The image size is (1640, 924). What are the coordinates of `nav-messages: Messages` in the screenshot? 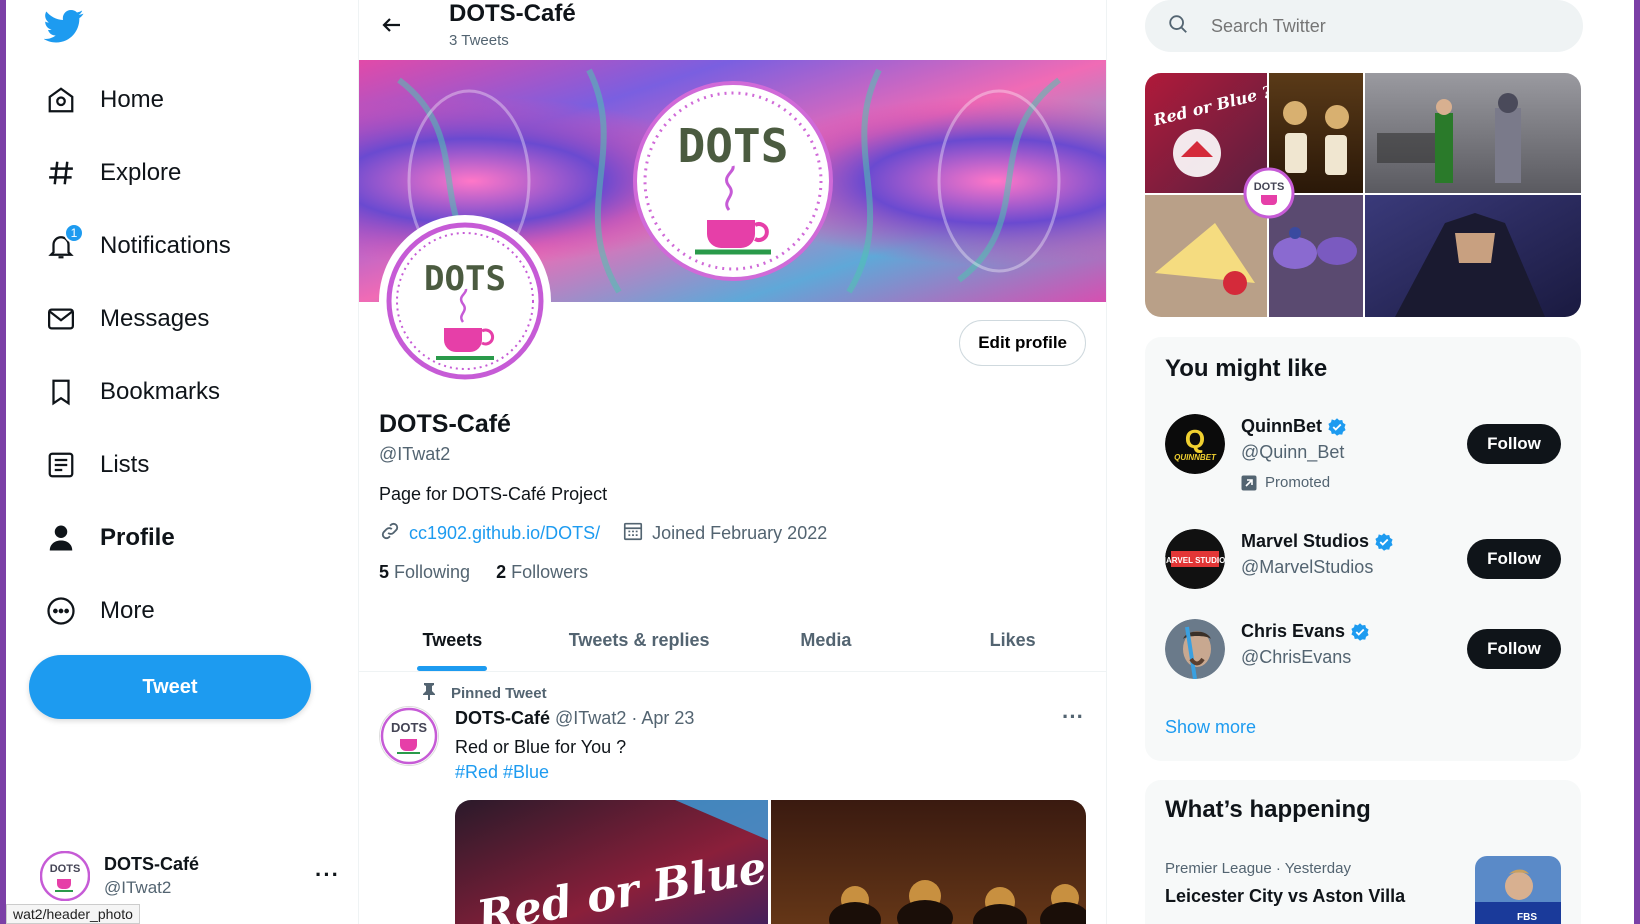 It's located at (126, 319).